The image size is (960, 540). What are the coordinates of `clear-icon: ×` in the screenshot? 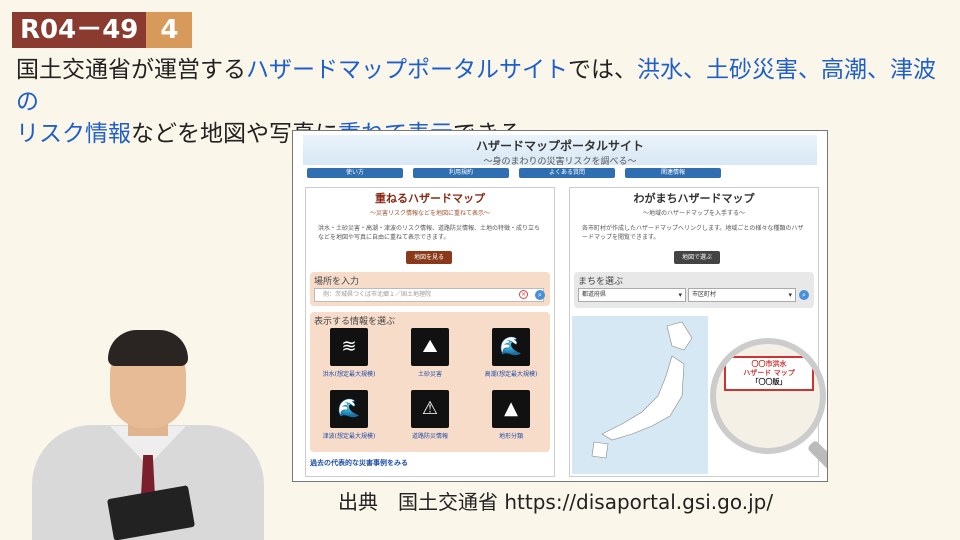 It's located at (523, 294).